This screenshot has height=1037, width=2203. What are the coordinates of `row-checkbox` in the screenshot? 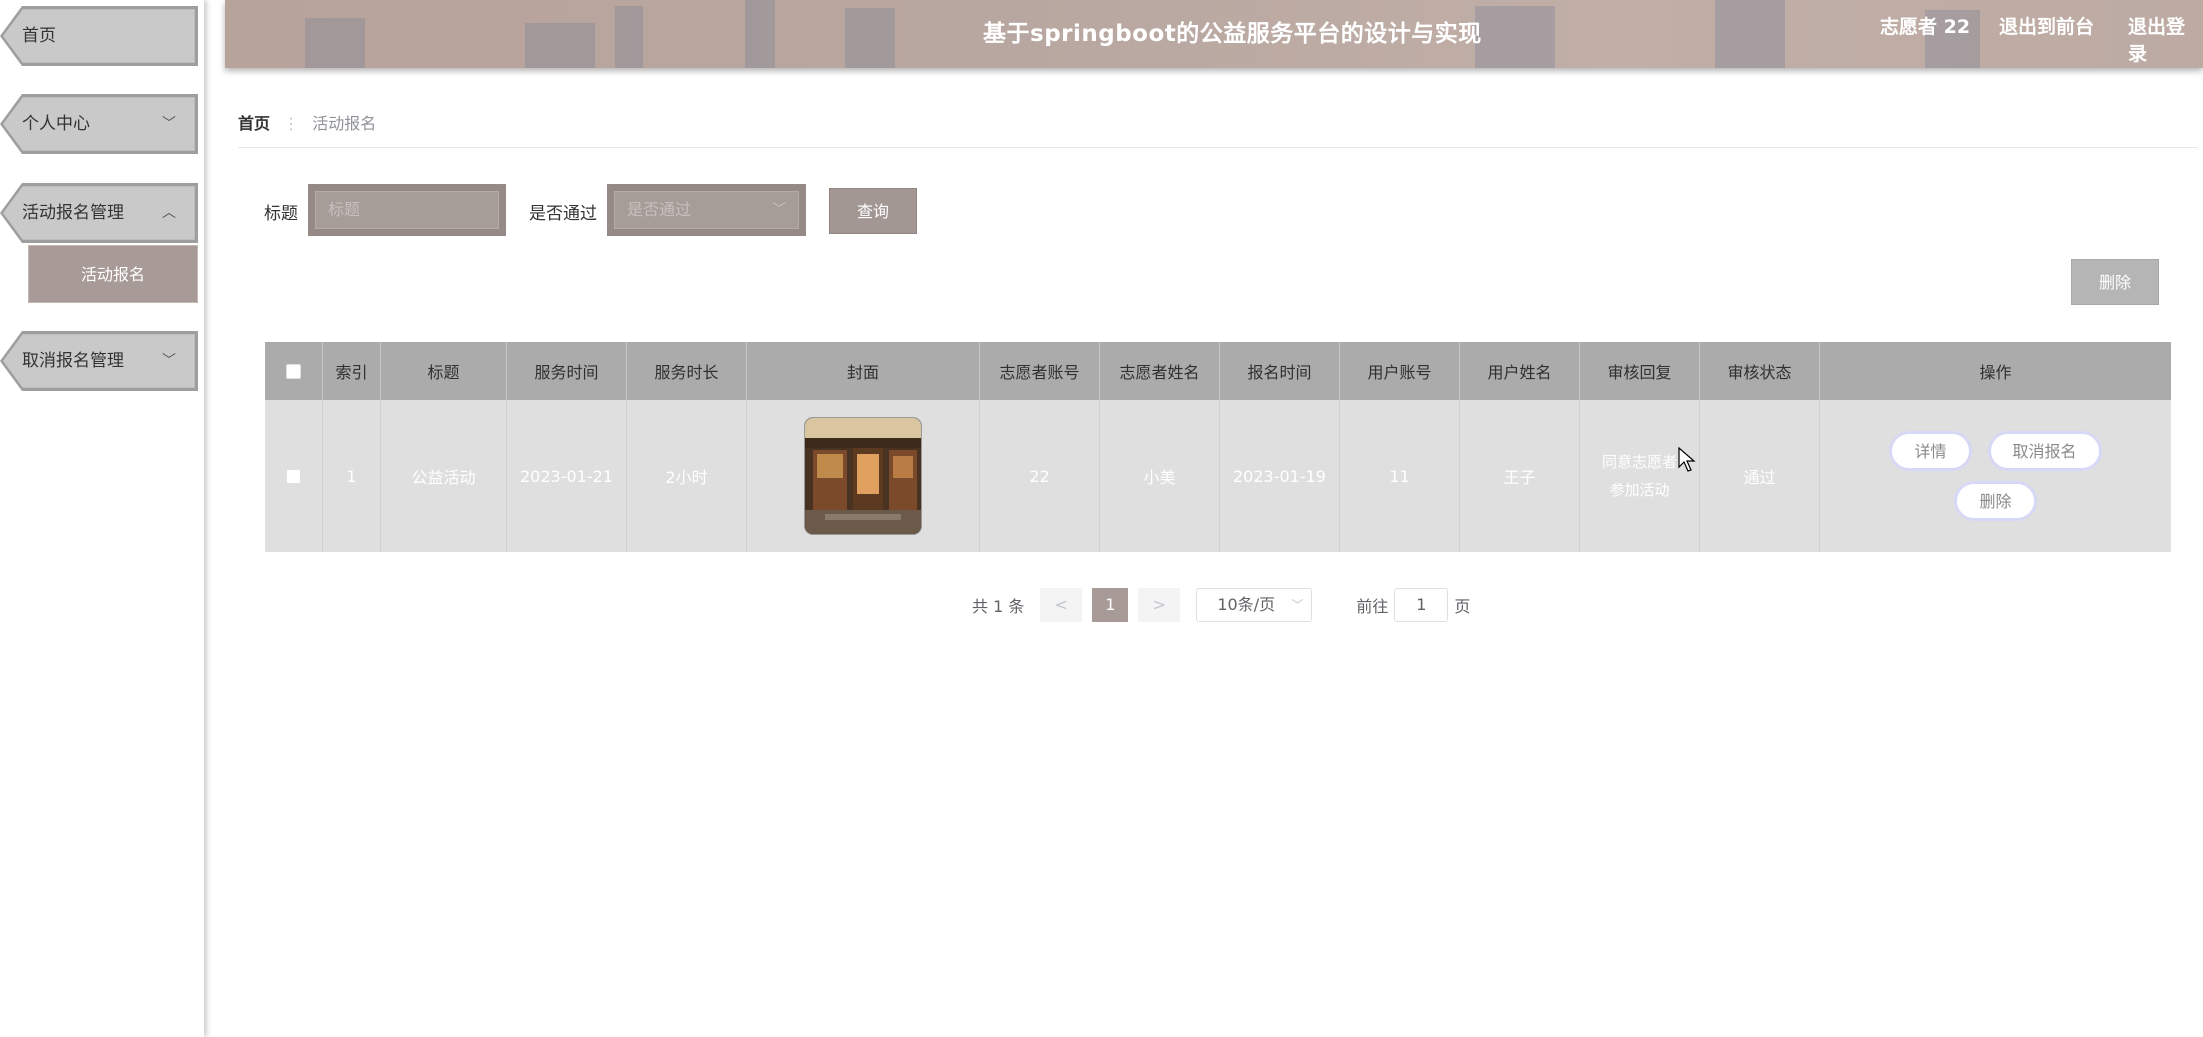 It's located at (293, 476).